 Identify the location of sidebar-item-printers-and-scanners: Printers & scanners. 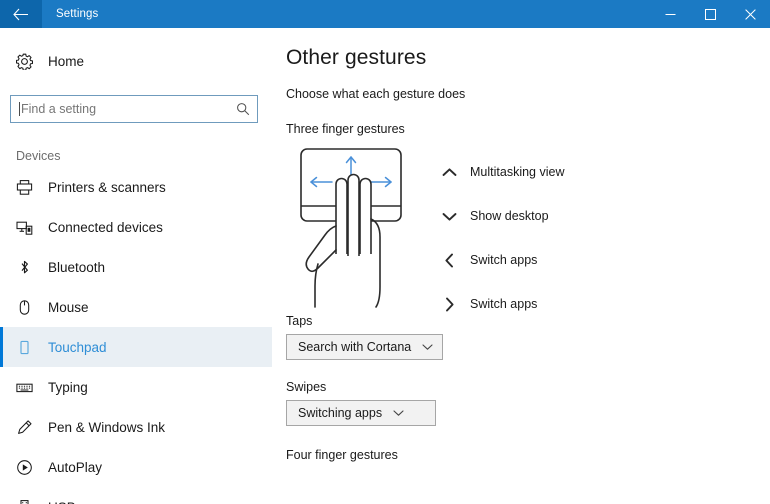
(136, 187).